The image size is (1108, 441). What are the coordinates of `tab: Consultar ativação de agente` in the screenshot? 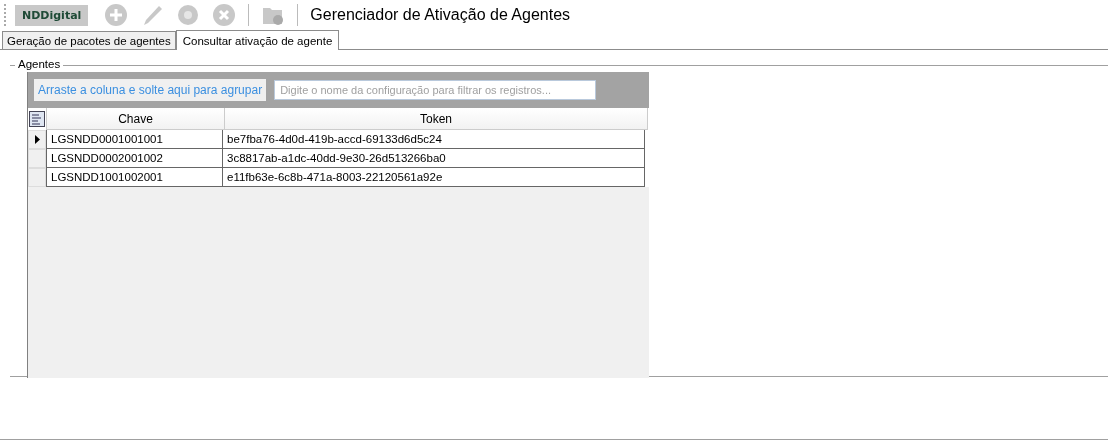 It's located at (257, 40).